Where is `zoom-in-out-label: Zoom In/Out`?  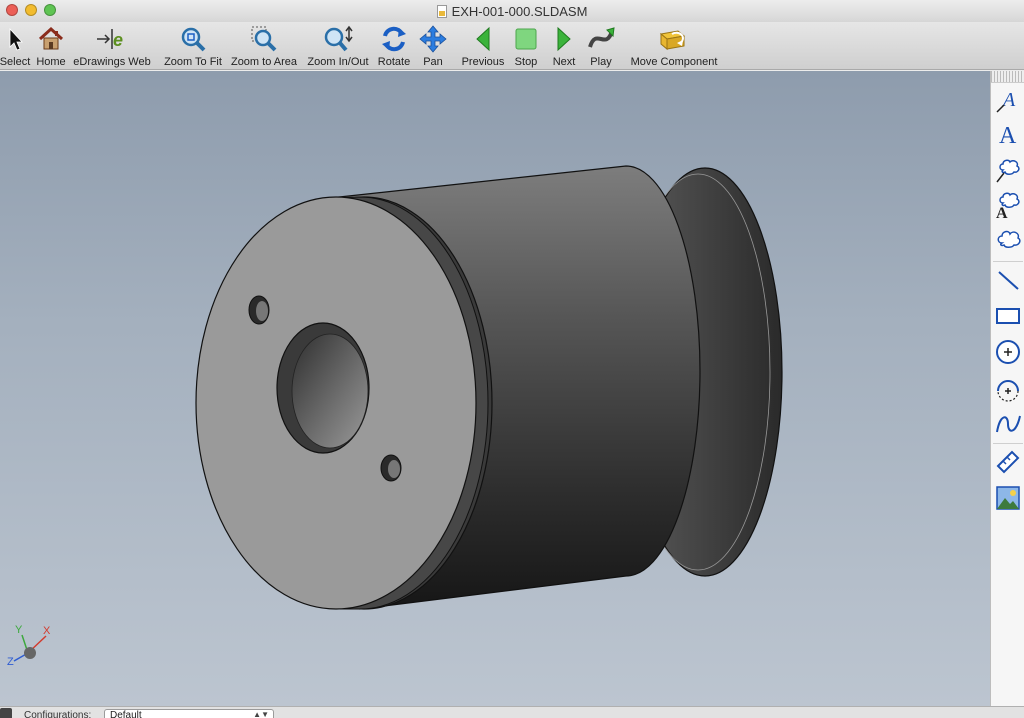 zoom-in-out-label: Zoom In/Out is located at coordinates (338, 62).